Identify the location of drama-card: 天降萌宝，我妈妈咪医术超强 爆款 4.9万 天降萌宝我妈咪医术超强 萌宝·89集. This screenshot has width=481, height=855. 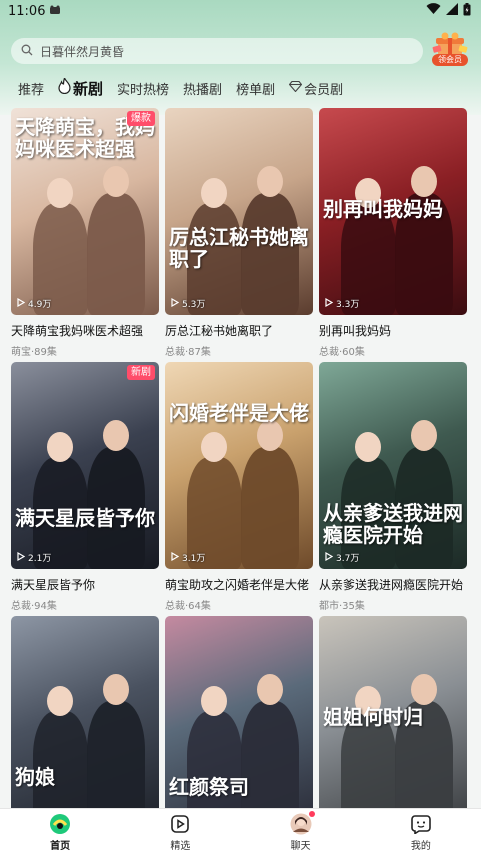
(85, 235).